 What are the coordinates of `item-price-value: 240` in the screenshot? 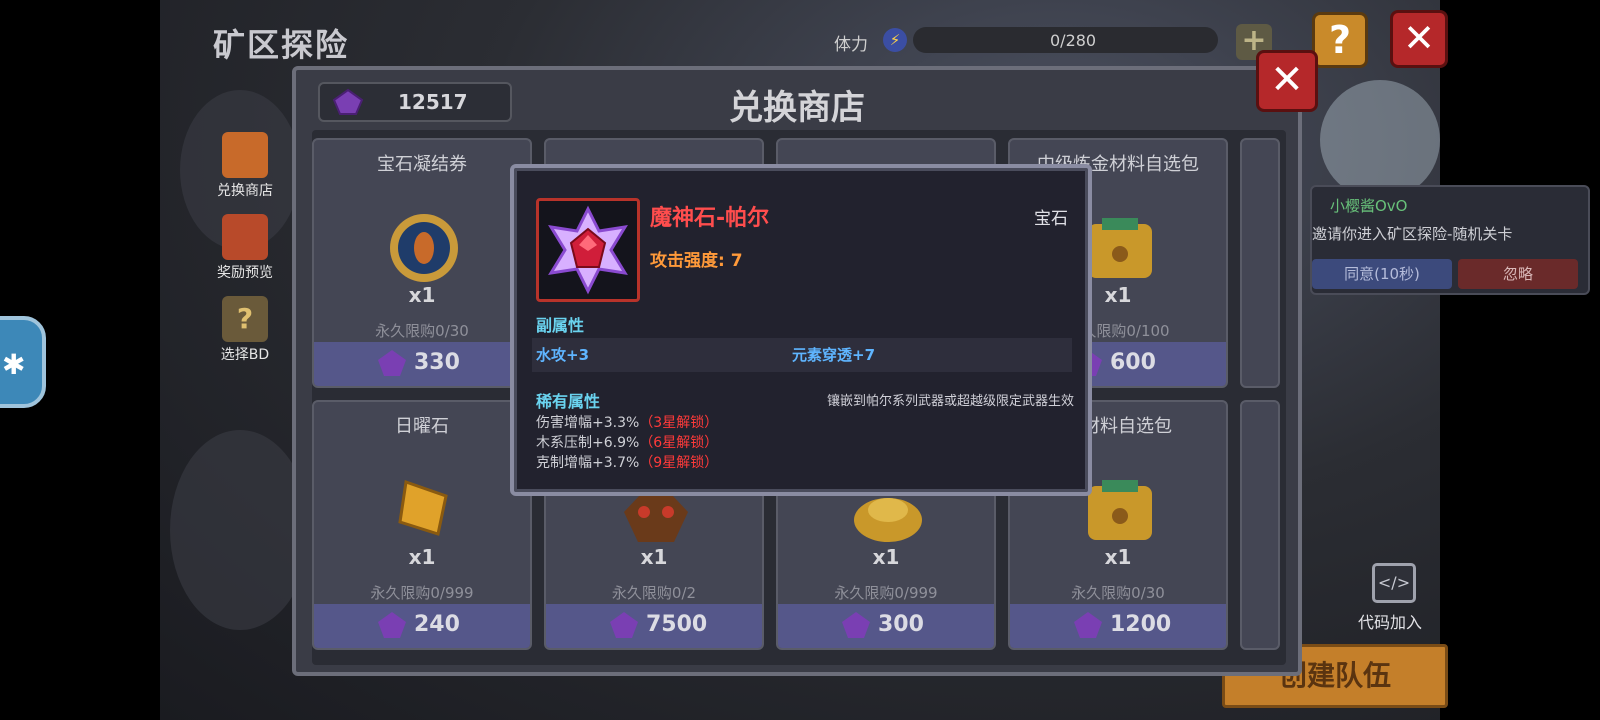 It's located at (437, 624).